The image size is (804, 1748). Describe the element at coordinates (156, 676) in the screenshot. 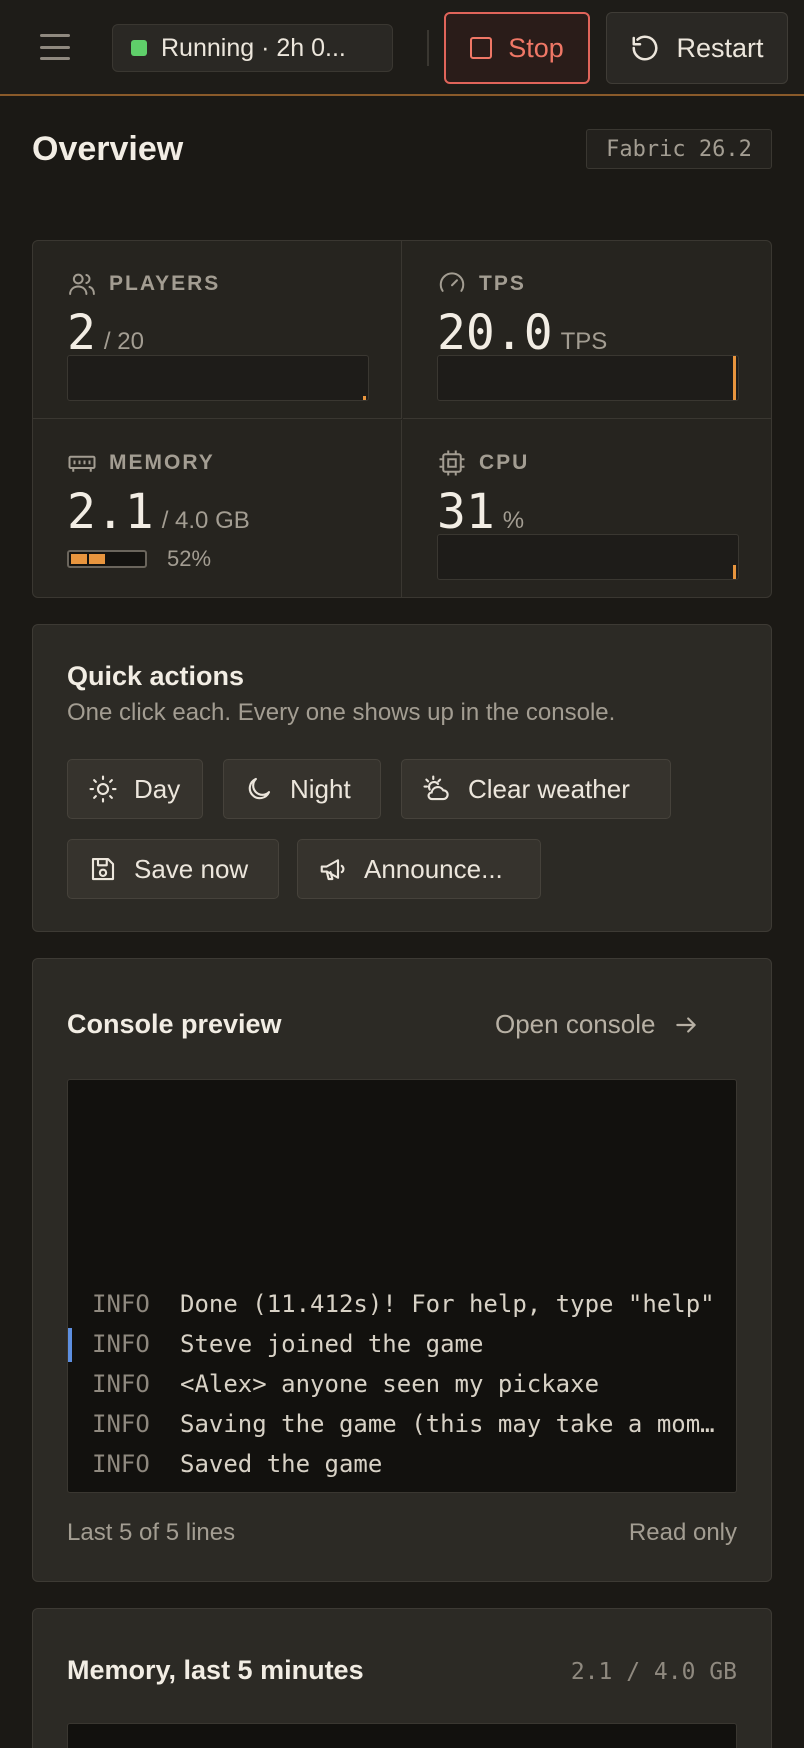

I see `quick-actions-title: Quick actions` at that location.